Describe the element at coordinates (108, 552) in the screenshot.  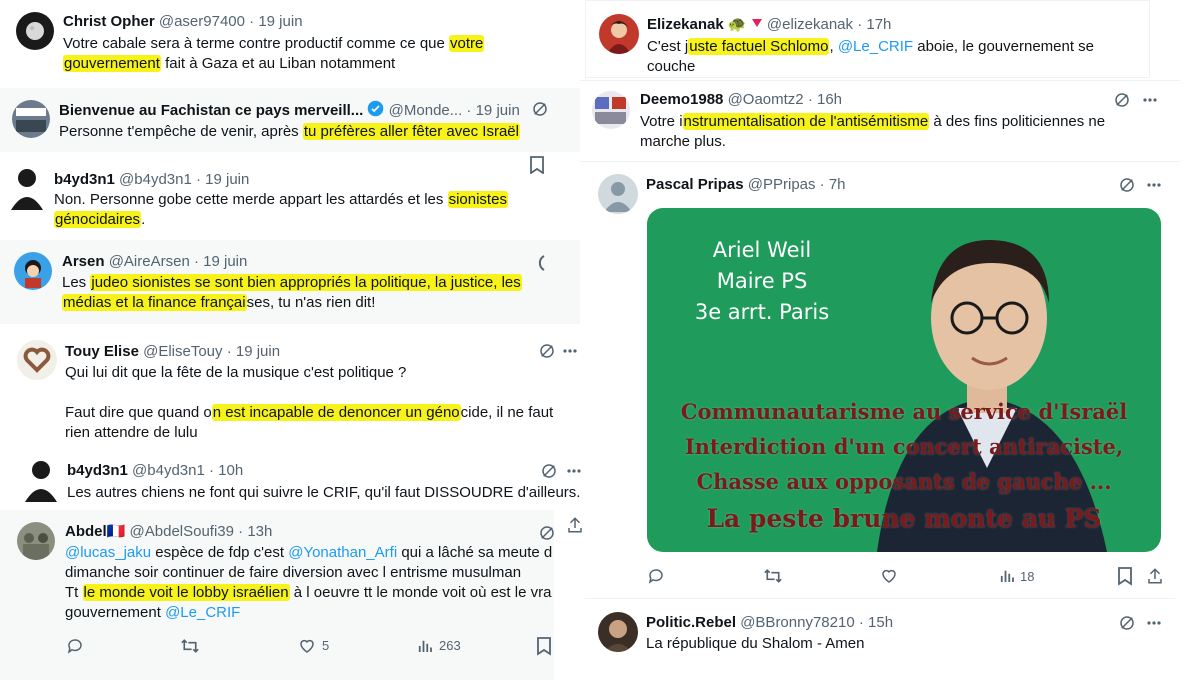
I see `mention-link: @lucas_jaku` at that location.